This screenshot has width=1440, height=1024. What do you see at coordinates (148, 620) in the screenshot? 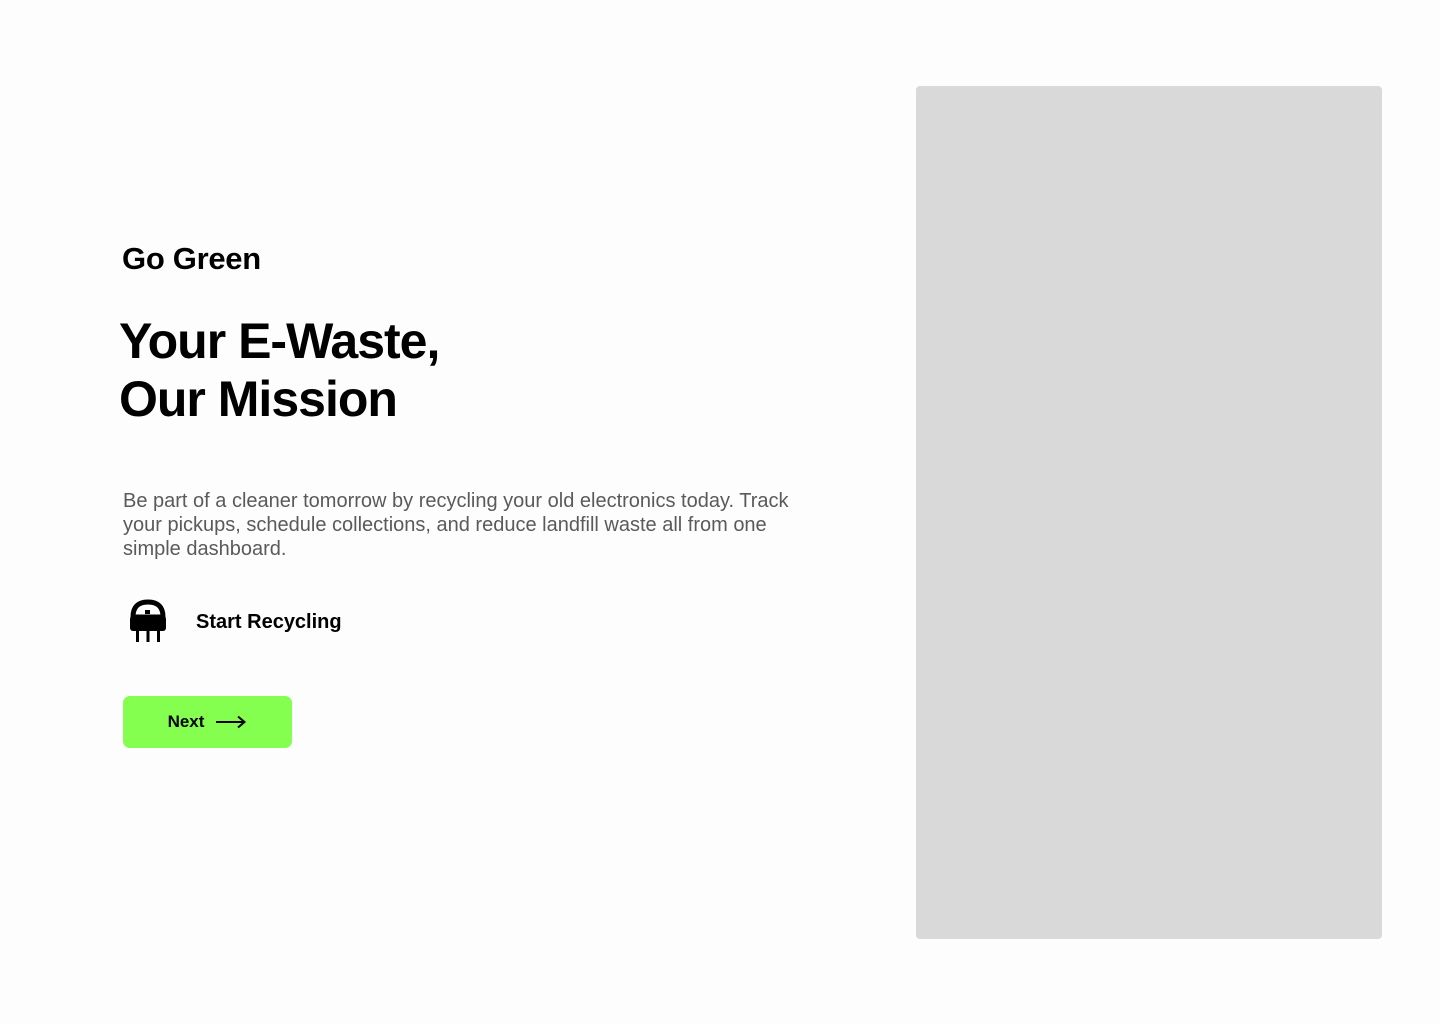
I see `chip-icon` at bounding box center [148, 620].